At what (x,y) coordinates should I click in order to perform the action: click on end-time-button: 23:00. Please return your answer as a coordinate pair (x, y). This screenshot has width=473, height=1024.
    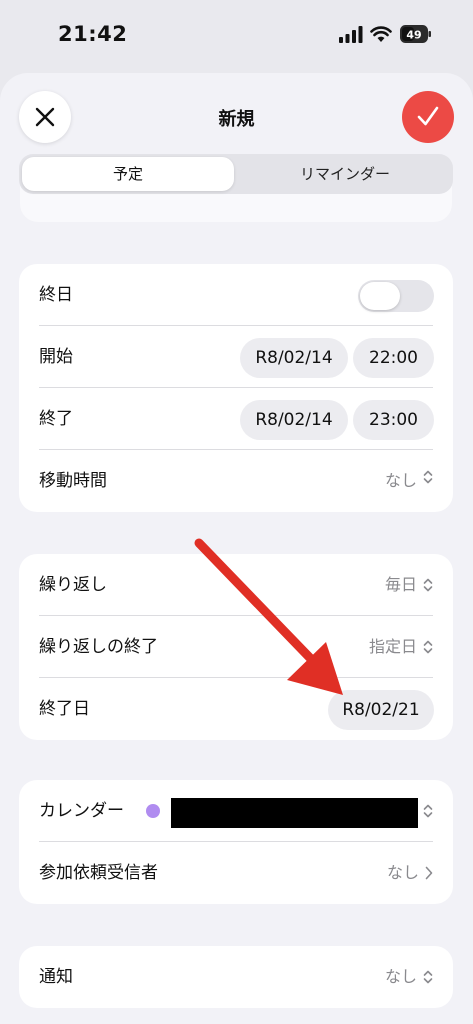
    Looking at the image, I should click on (393, 420).